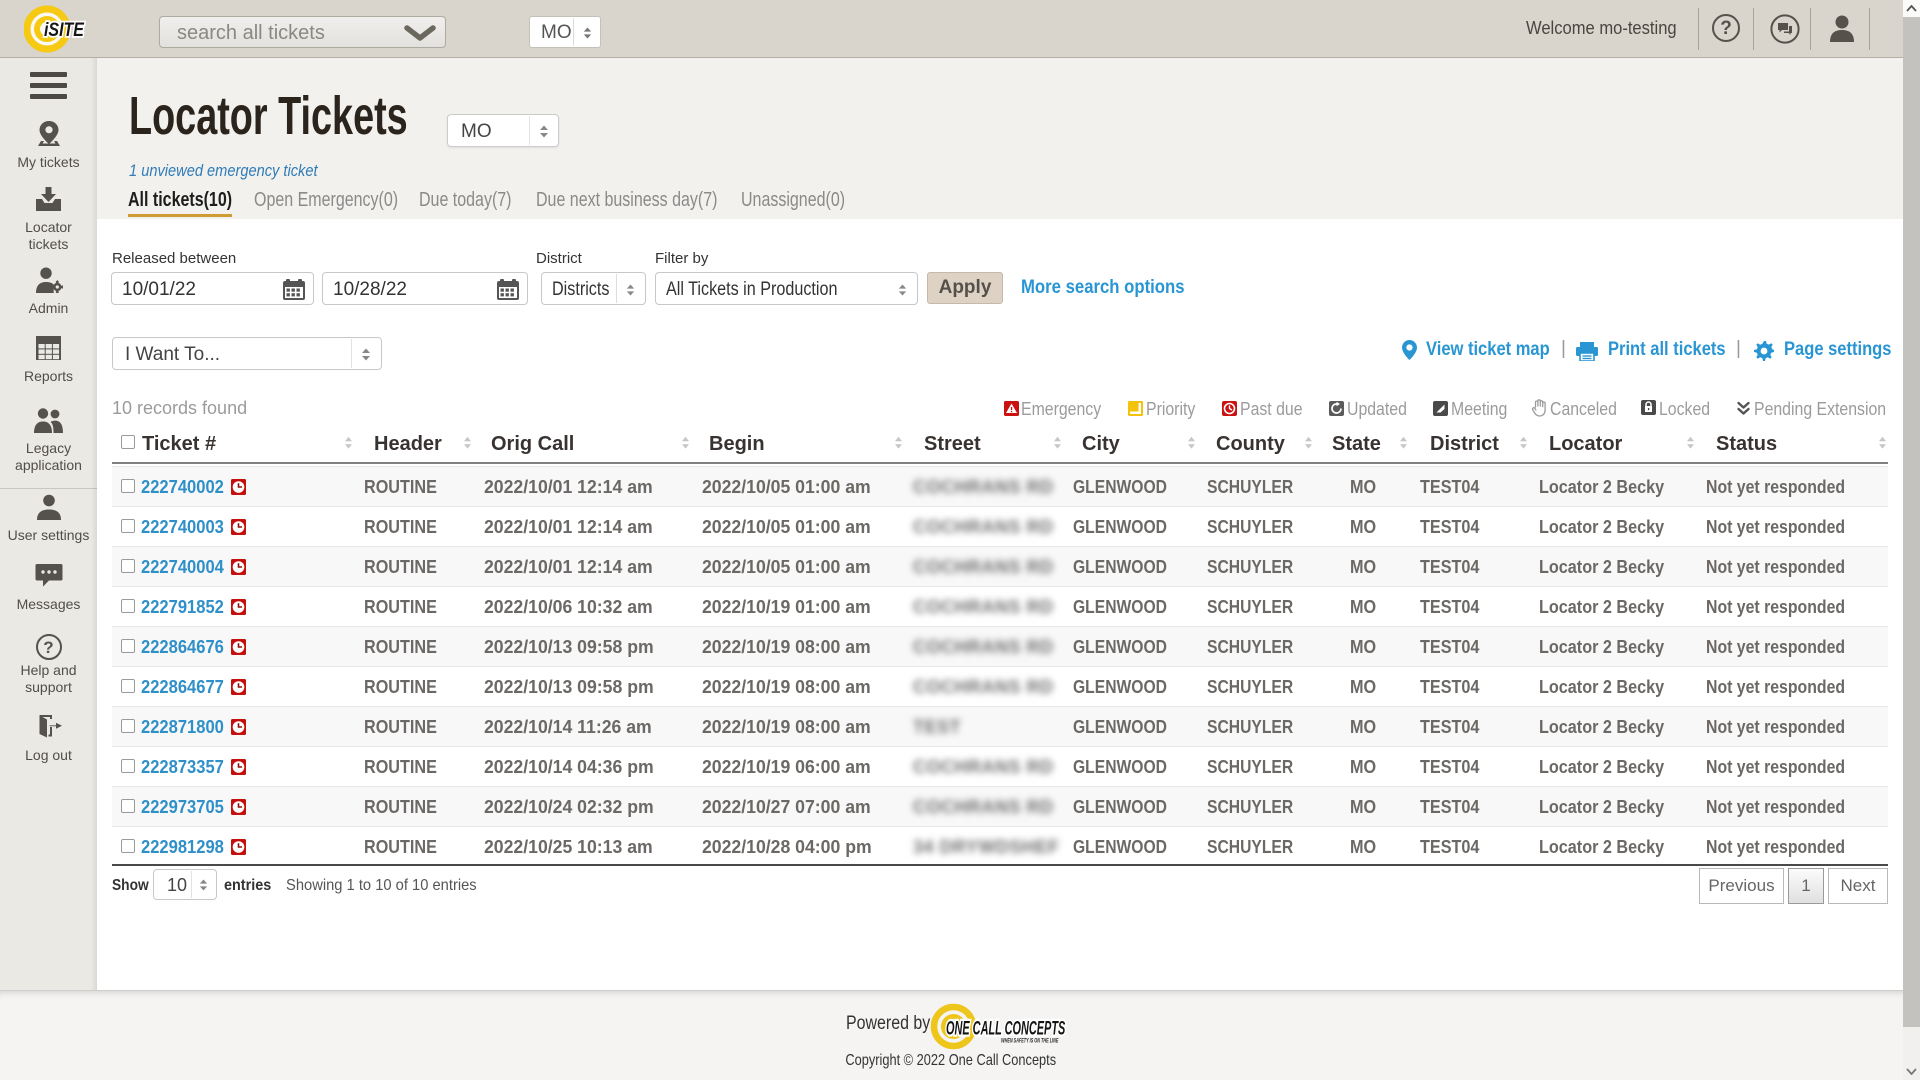 The width and height of the screenshot is (1920, 1080). What do you see at coordinates (1030, 1041) in the screenshot?
I see `svg-text: WHEN SAFETY IS ON THE LINE` at bounding box center [1030, 1041].